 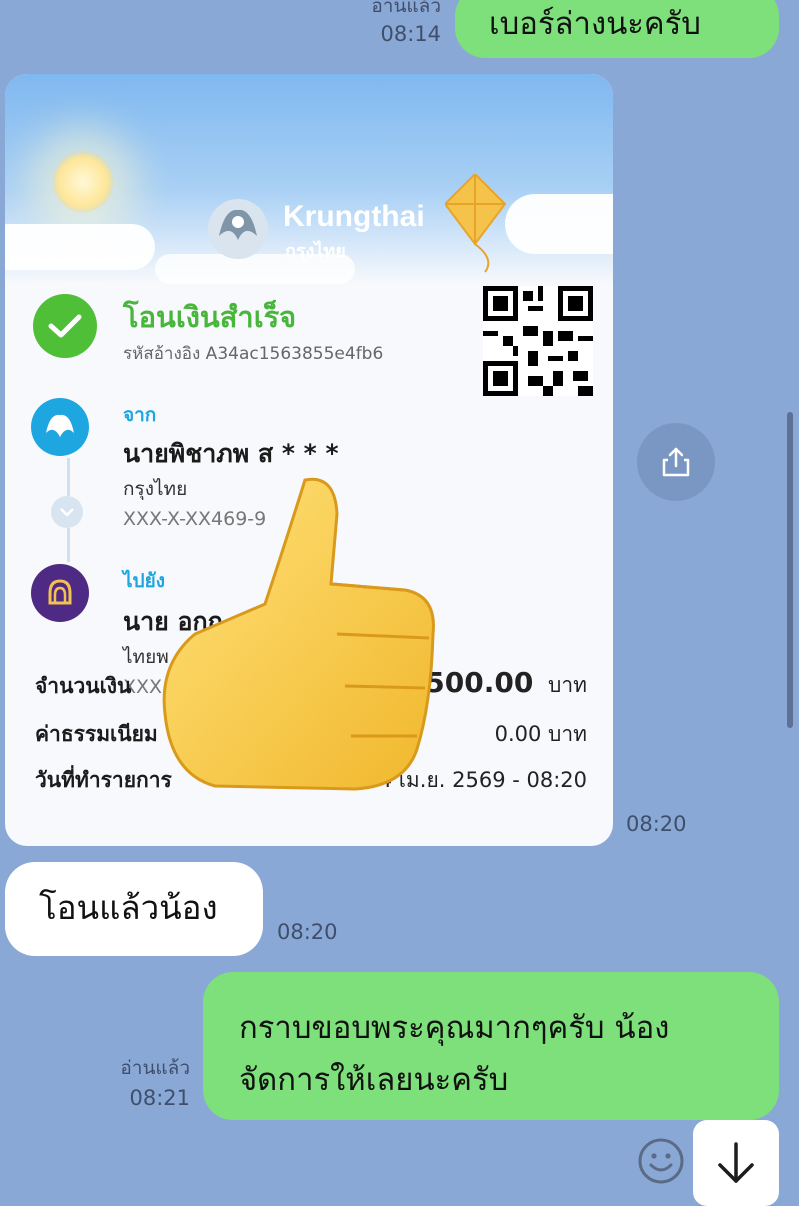 I want to click on message-time: 08:21, so click(x=159, y=1098).